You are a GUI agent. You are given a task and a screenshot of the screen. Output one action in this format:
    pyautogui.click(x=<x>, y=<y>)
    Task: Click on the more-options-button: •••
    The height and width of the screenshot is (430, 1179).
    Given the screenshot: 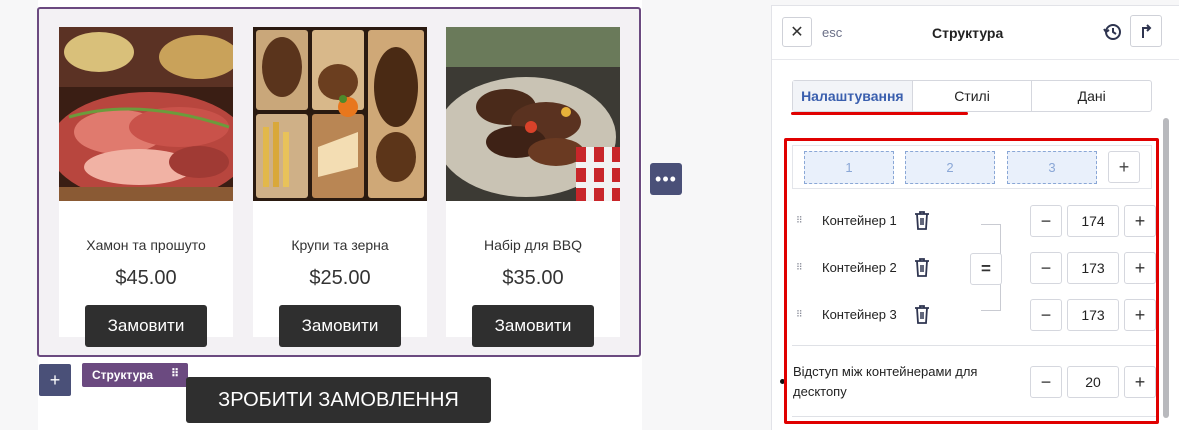 What is the action you would take?
    pyautogui.click(x=666, y=179)
    